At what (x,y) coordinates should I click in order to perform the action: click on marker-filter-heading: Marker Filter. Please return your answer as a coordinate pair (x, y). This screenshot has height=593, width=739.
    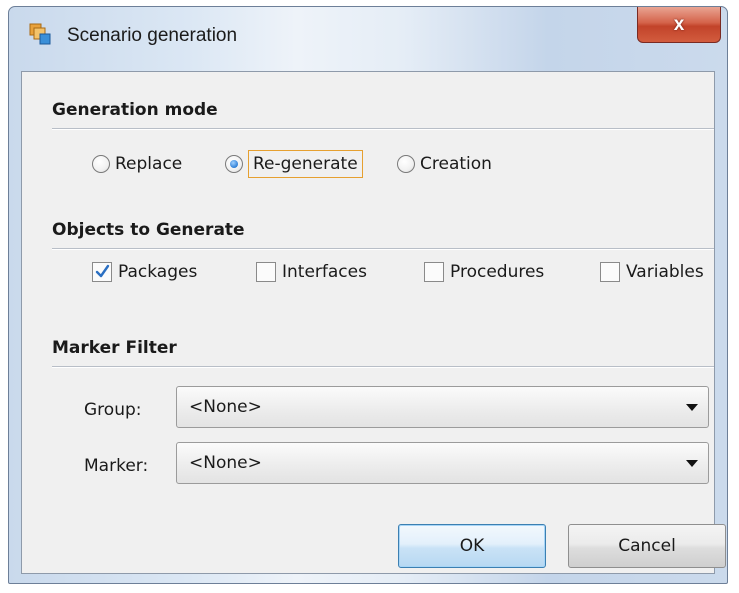
    Looking at the image, I should click on (114, 348).